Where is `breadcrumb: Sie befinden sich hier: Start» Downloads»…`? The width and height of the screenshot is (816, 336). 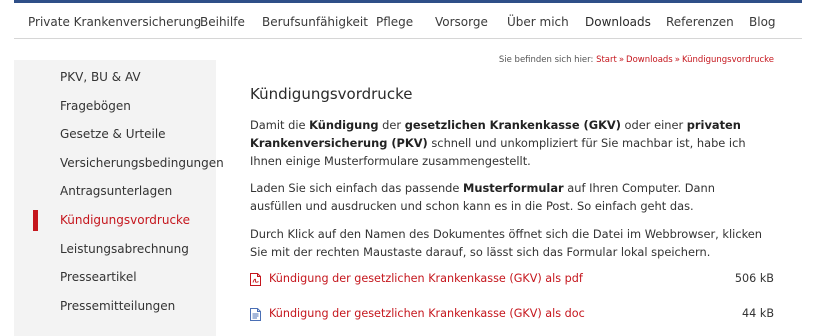 breadcrumb: Sie befinden sich hier: Start» Downloads»… is located at coordinates (636, 60).